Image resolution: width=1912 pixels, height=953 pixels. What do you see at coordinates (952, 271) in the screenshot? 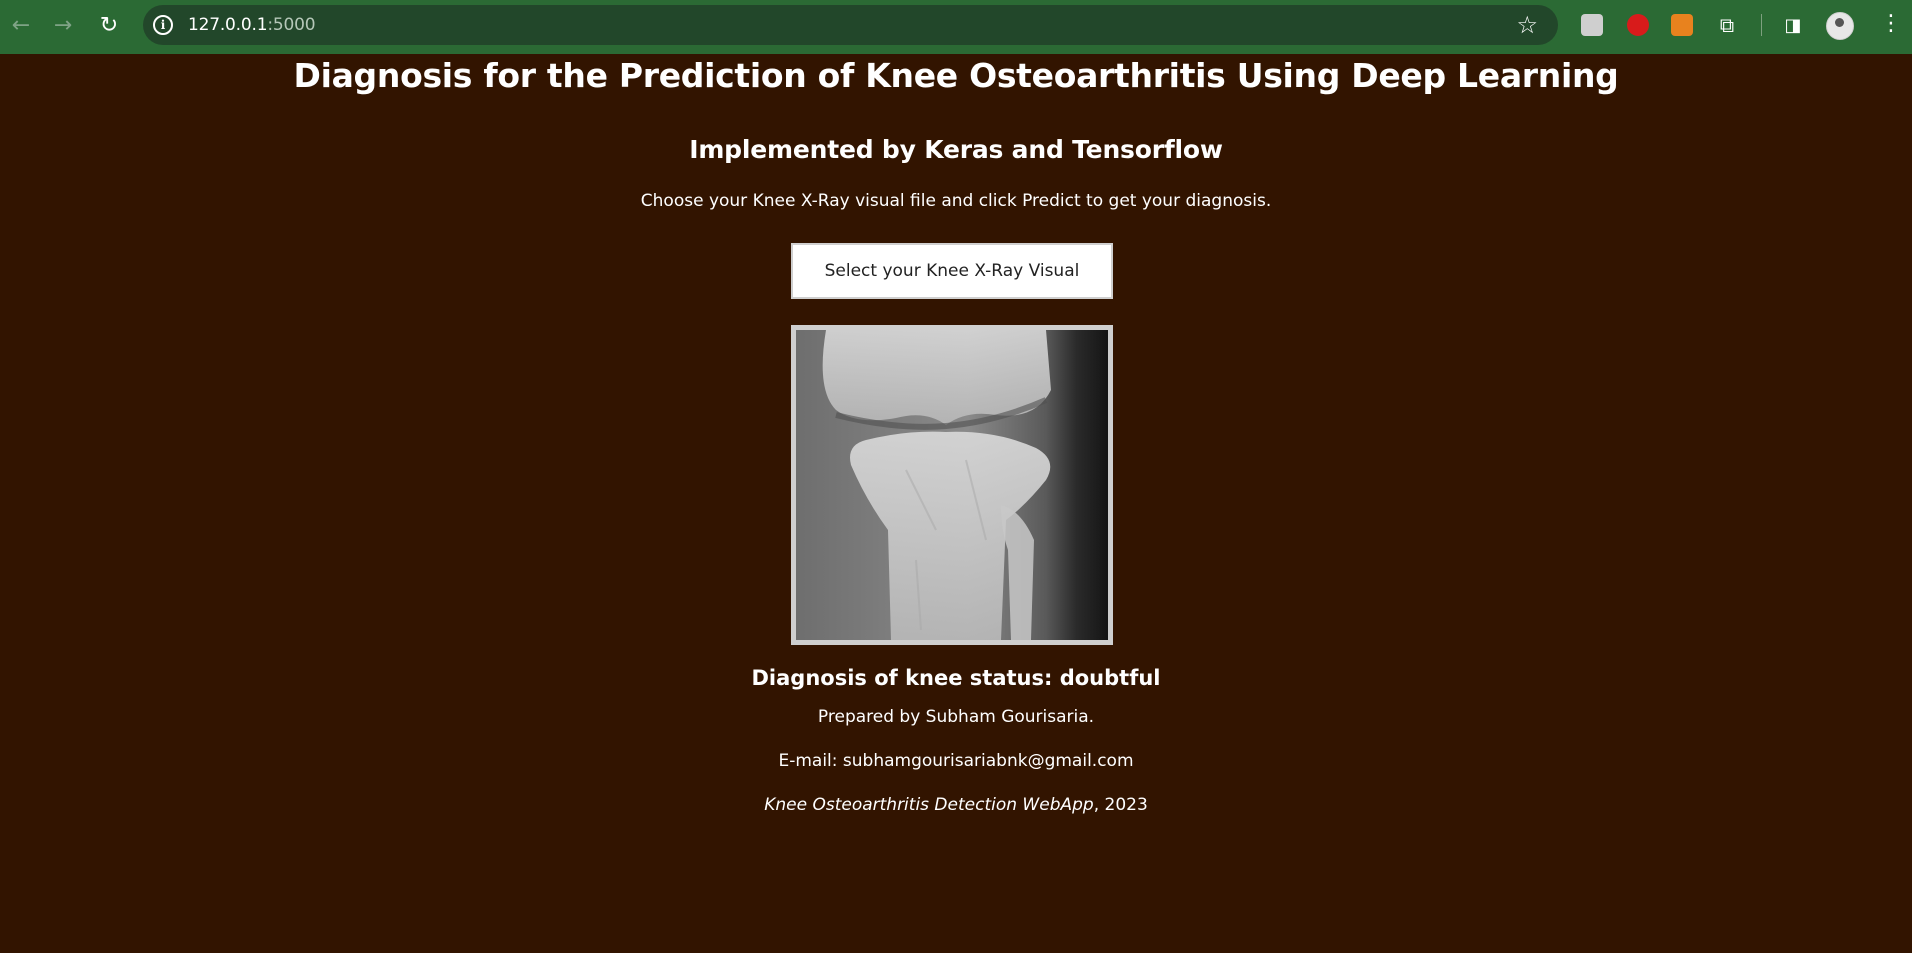
I see `select-xray-button: Select your Knee X-Ray Visual` at bounding box center [952, 271].